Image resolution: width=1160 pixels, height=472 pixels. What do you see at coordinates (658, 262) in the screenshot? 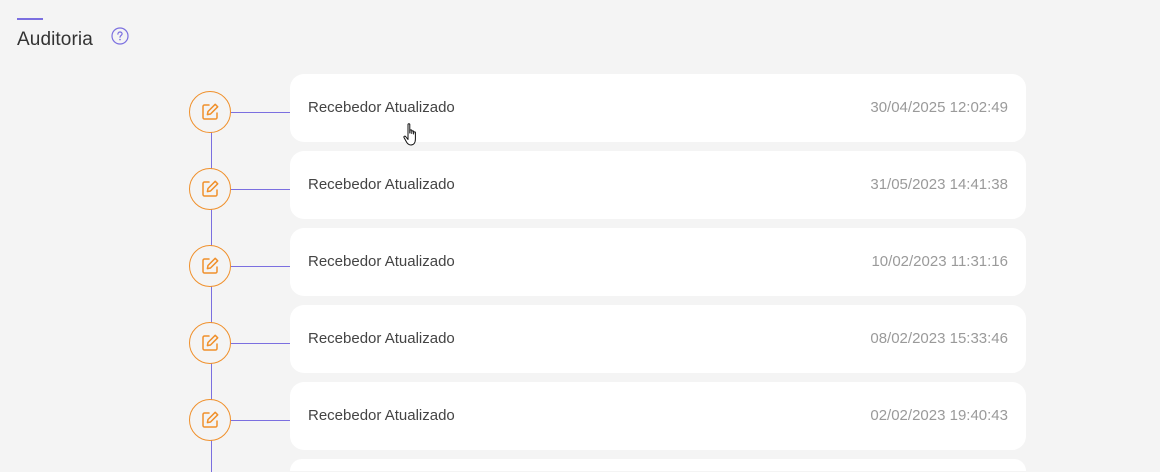
I see `audit-entry-card: Recebedor Atualizado 10/02/2023 11:31:16` at bounding box center [658, 262].